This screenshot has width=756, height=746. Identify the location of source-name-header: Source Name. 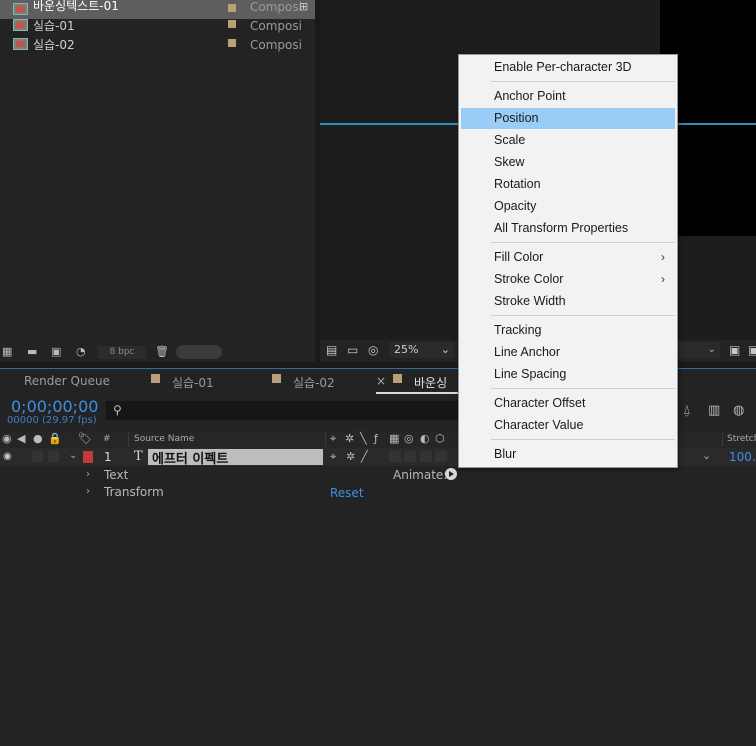
(164, 439).